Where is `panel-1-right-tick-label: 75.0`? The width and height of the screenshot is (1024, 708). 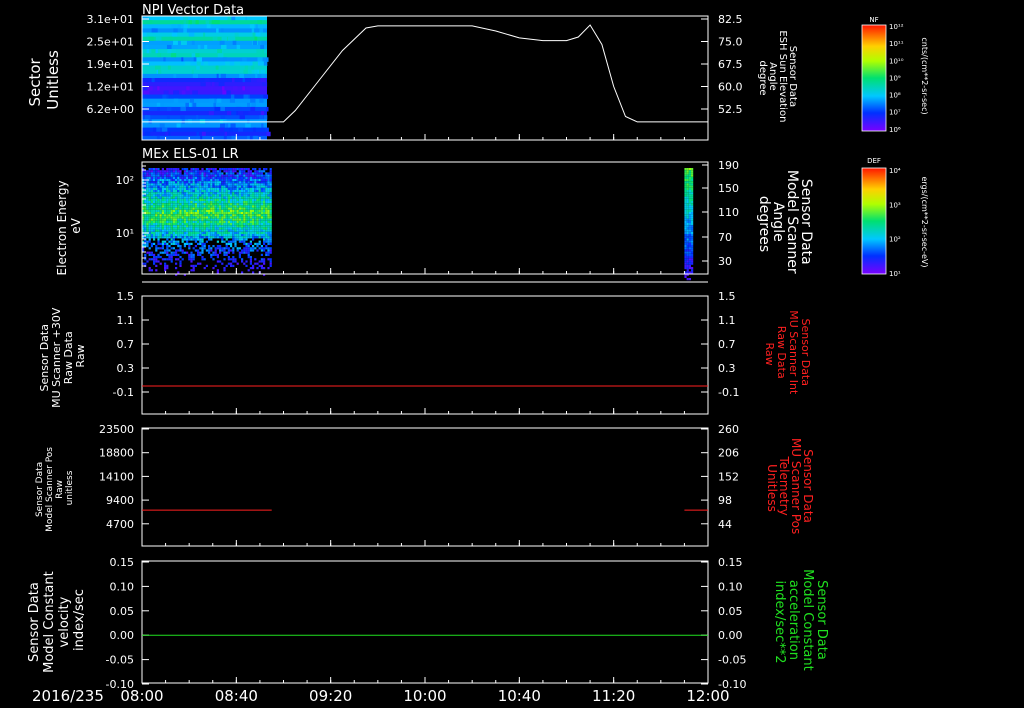
panel-1-right-tick-label: 75.0 is located at coordinates (730, 42).